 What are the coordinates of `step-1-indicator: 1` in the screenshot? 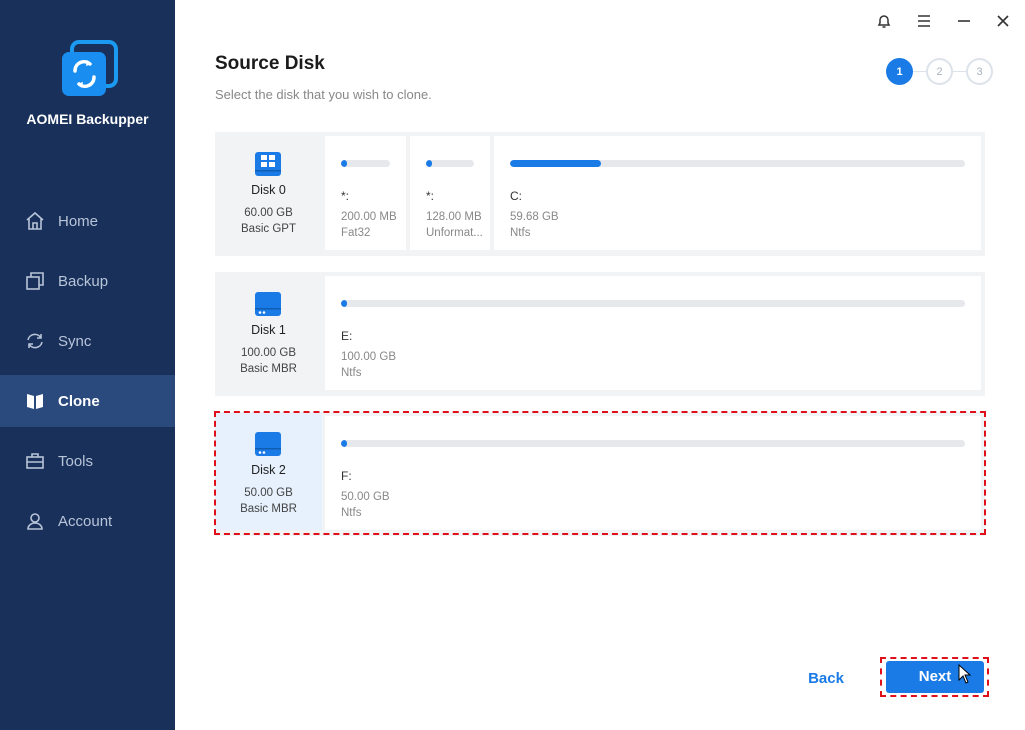 It's located at (899, 71).